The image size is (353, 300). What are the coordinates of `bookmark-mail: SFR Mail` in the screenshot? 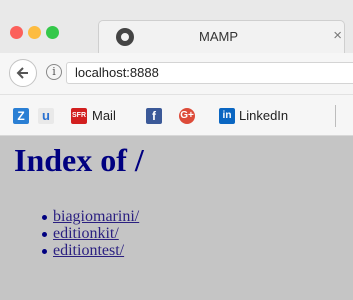 It's located at (93, 116).